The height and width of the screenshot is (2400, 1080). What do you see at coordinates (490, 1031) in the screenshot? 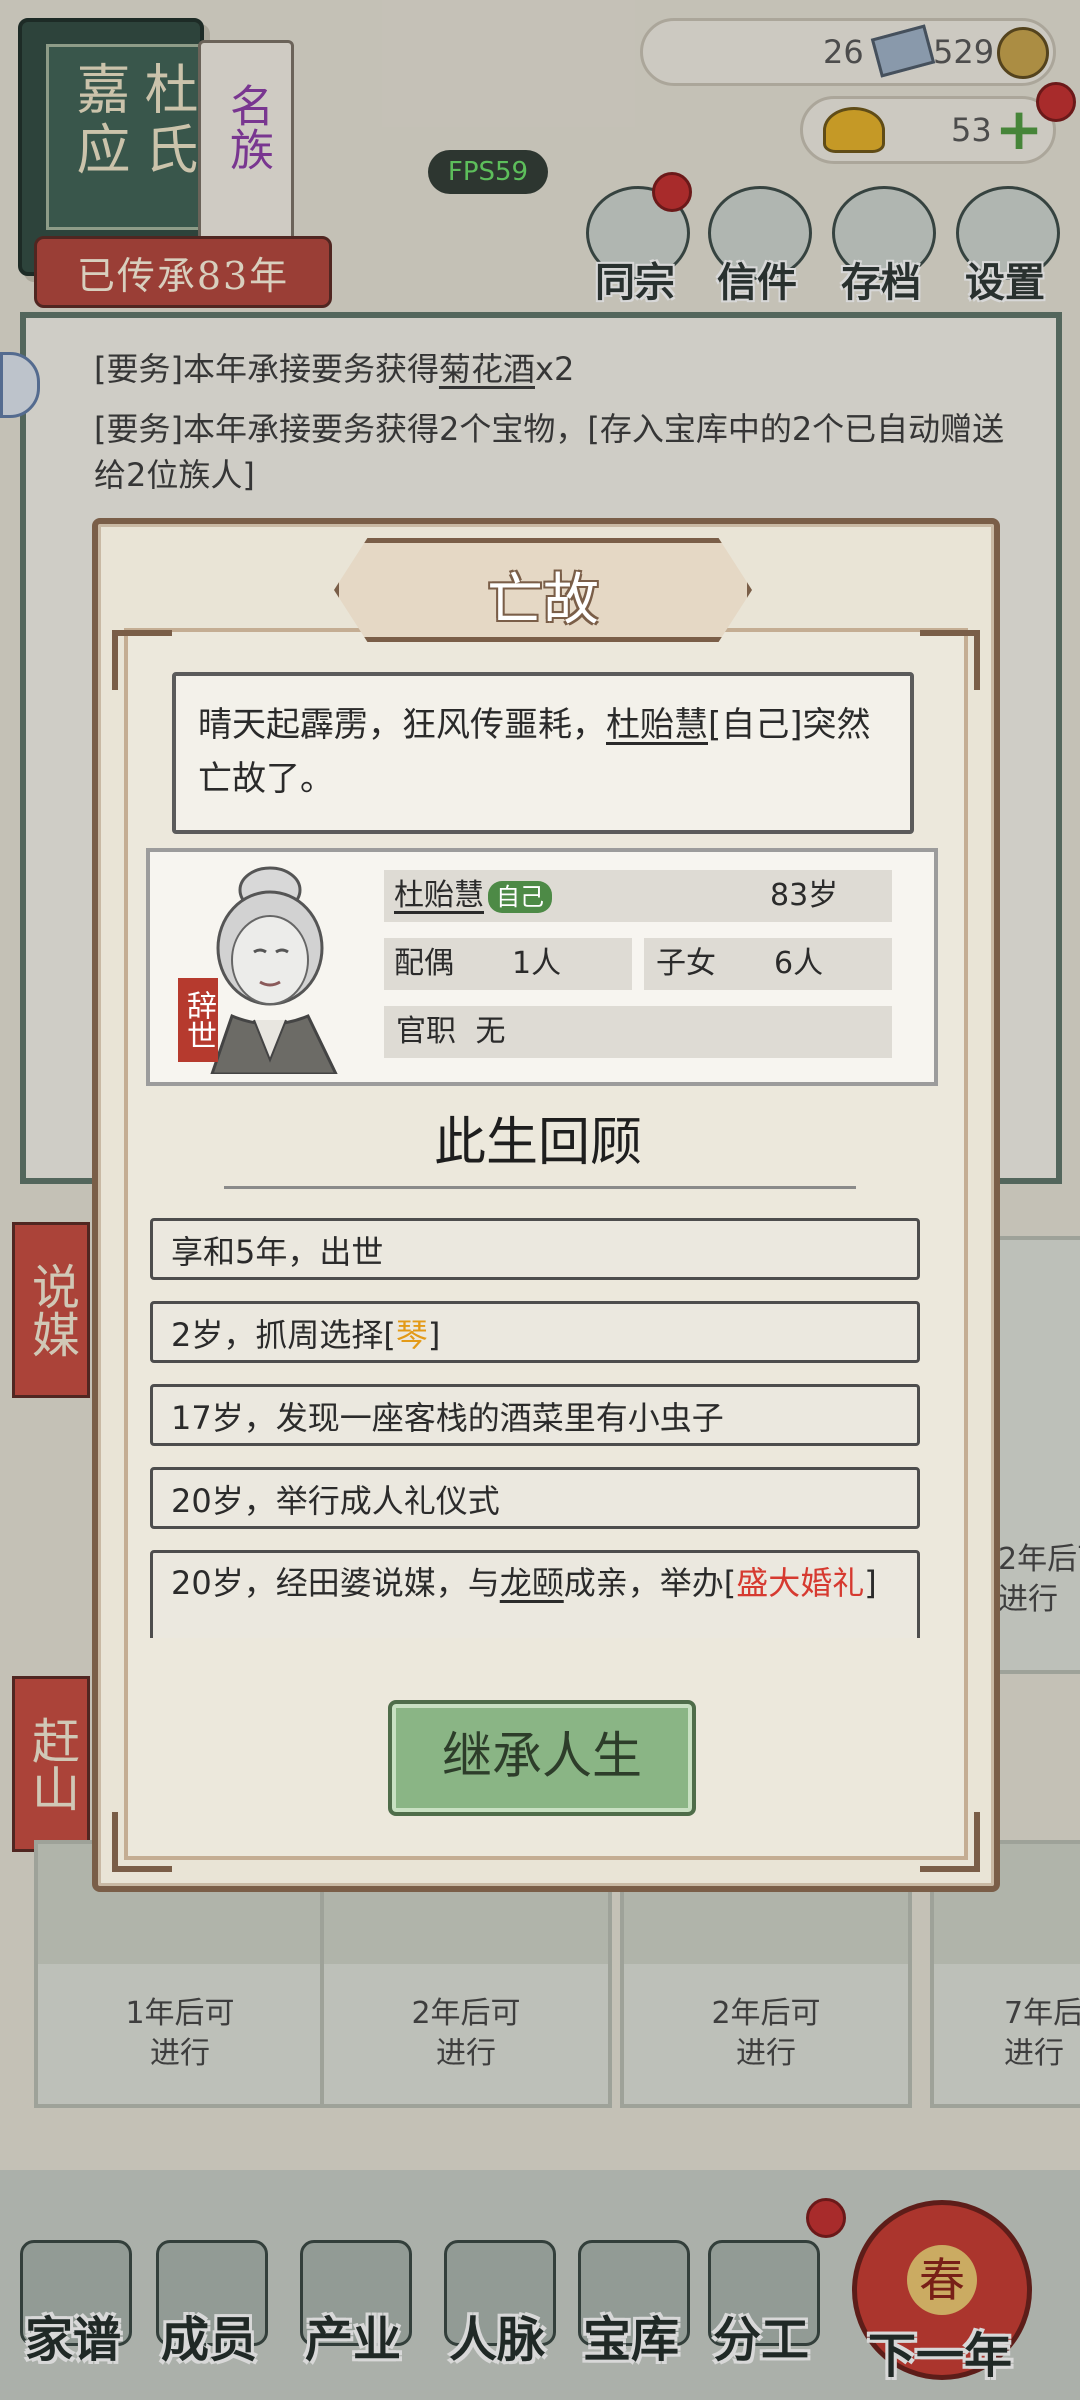
I see `office-value: 无` at bounding box center [490, 1031].